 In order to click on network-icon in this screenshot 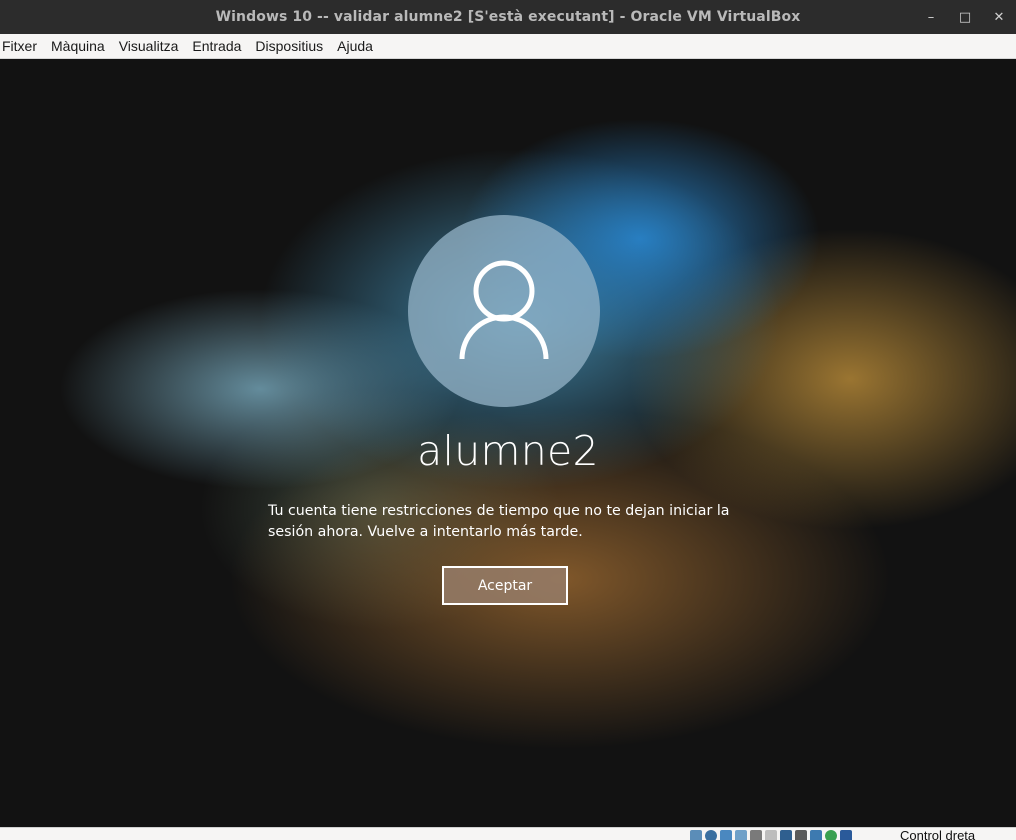, I will do `click(741, 835)`.